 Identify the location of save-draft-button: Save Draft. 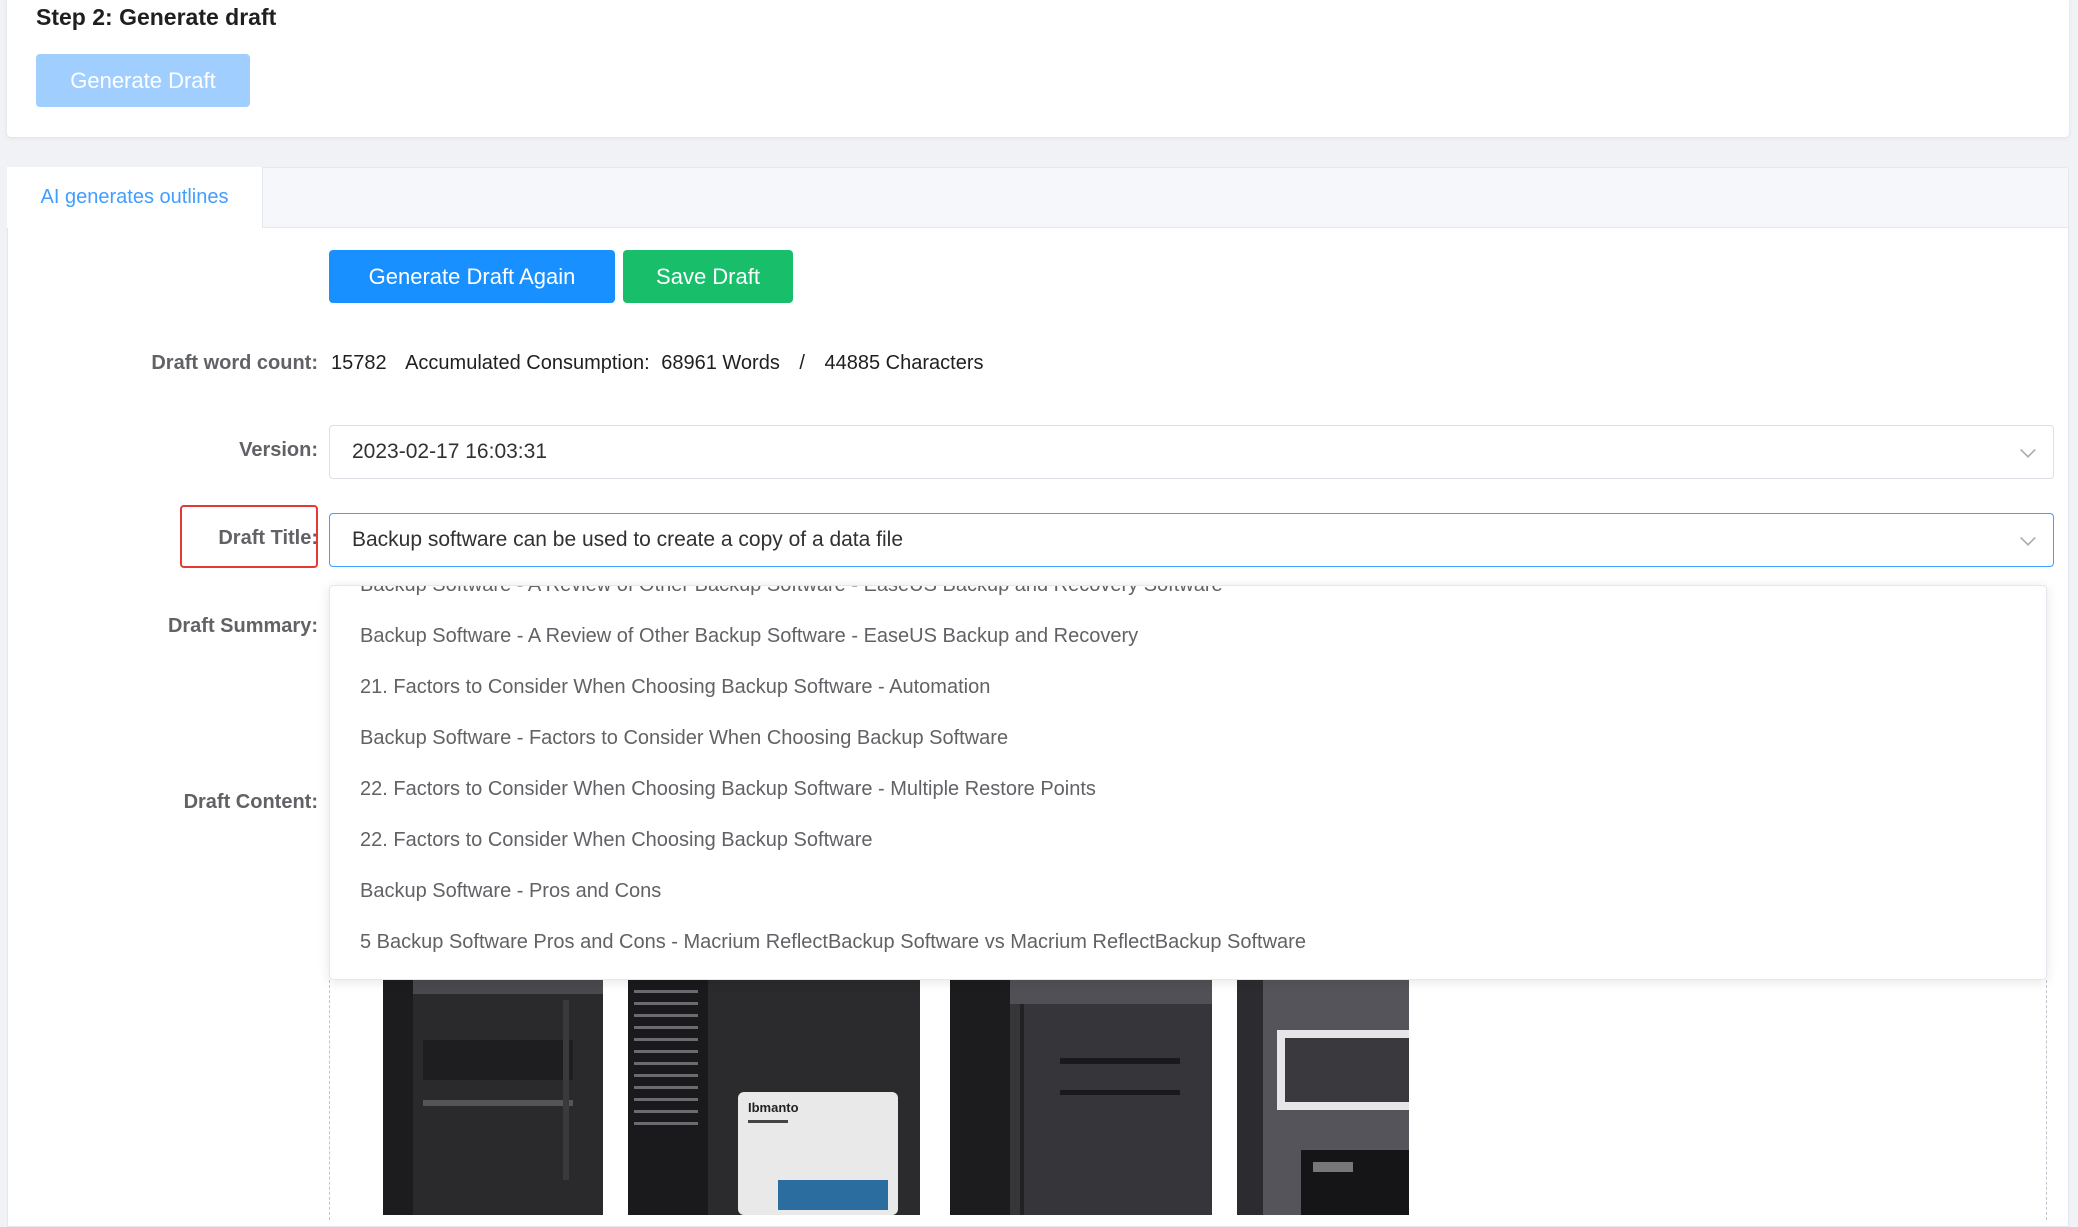
(708, 276).